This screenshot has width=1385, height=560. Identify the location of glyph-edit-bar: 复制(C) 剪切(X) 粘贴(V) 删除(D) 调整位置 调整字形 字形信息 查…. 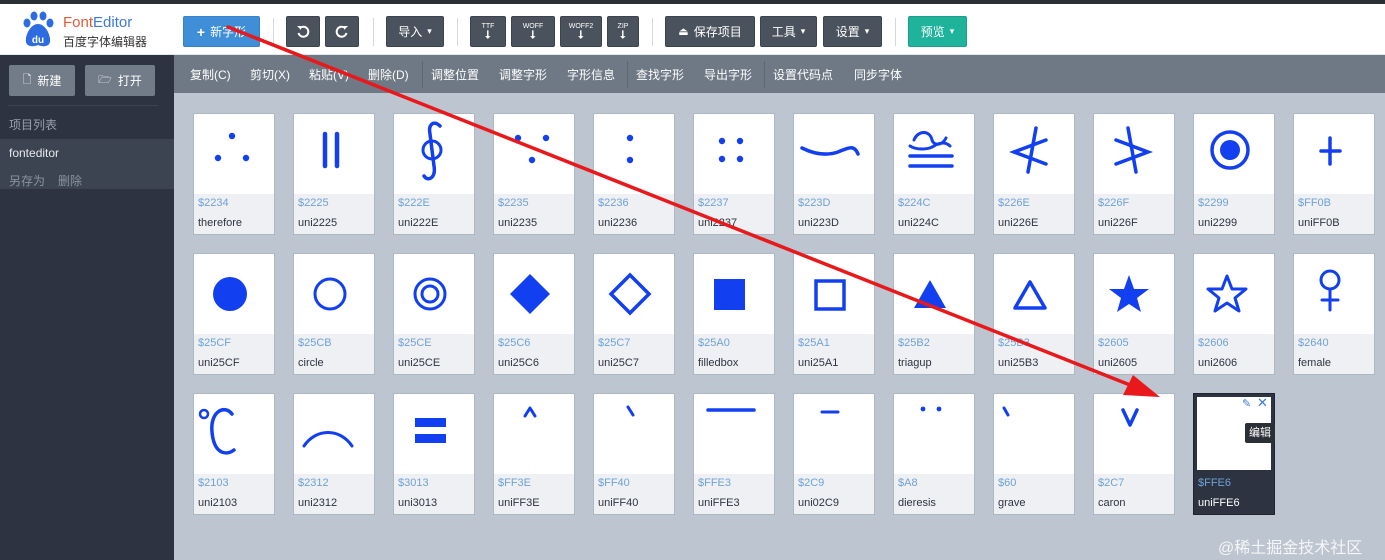
(779, 74).